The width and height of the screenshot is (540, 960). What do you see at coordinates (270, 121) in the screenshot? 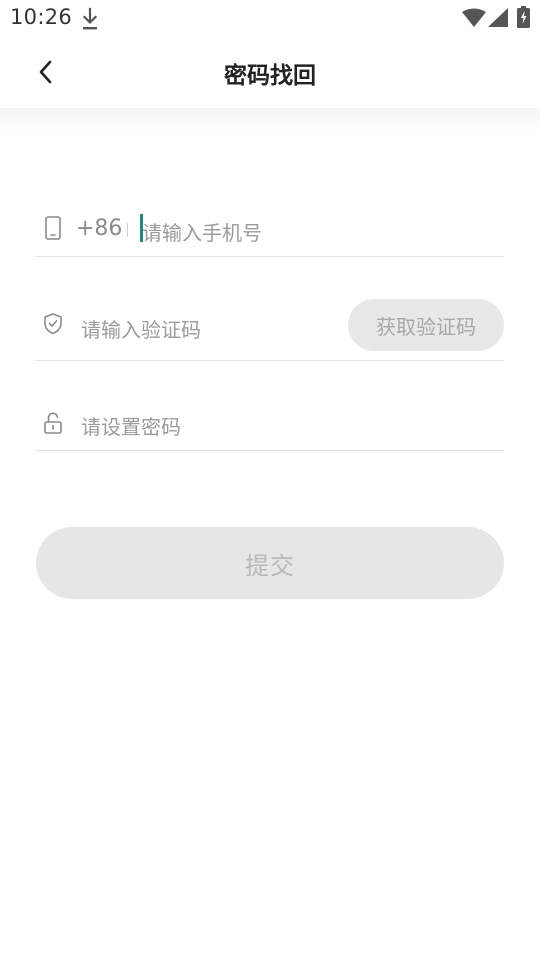
I see `header-shadow` at bounding box center [270, 121].